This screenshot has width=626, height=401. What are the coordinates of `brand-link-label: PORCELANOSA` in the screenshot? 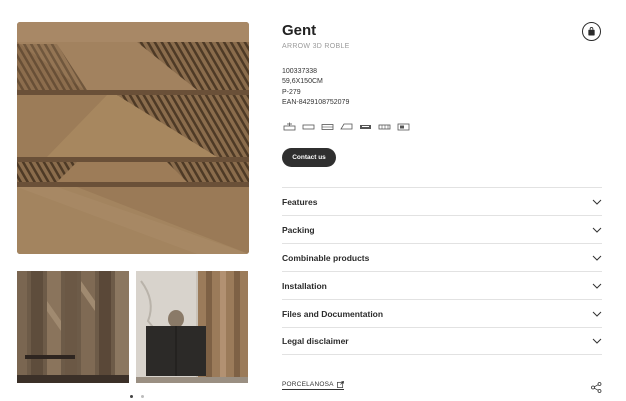 It's located at (308, 384).